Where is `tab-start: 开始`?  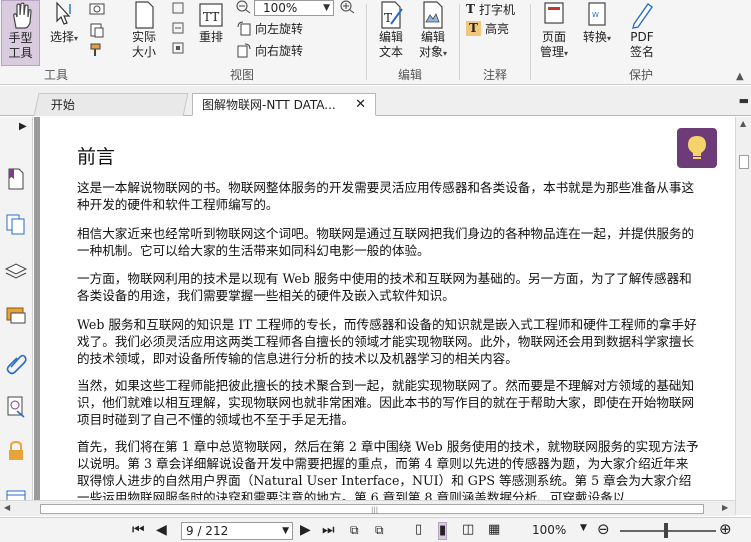 tab-start: 开始 is located at coordinates (111, 104).